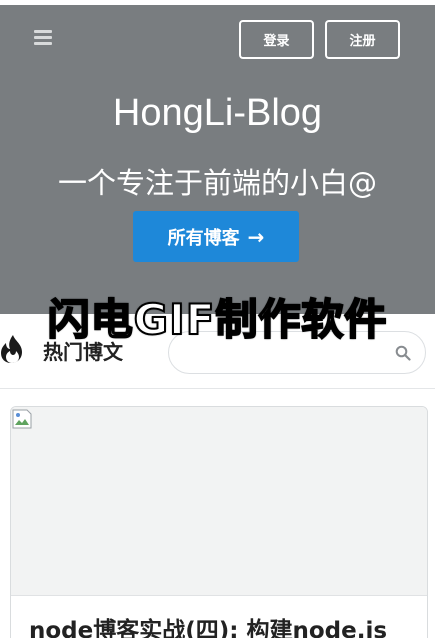 This screenshot has height=638, width=435. Describe the element at coordinates (217, 183) in the screenshot. I see `site-subtitle: 一个专注于前端的小白@` at that location.